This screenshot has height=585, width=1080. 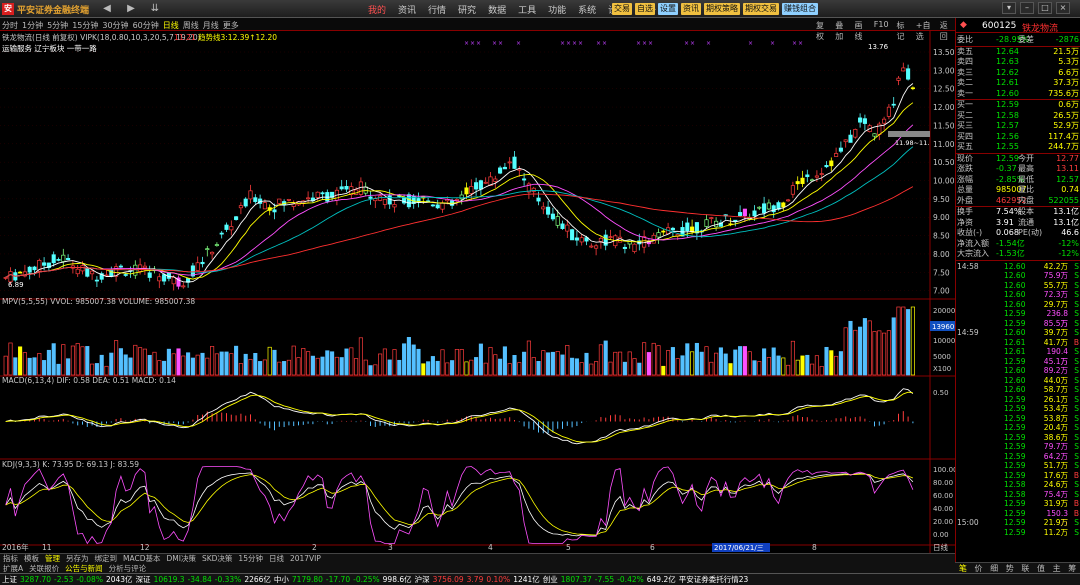 I want to click on period-tab-8: 月线, so click(x=213, y=25).